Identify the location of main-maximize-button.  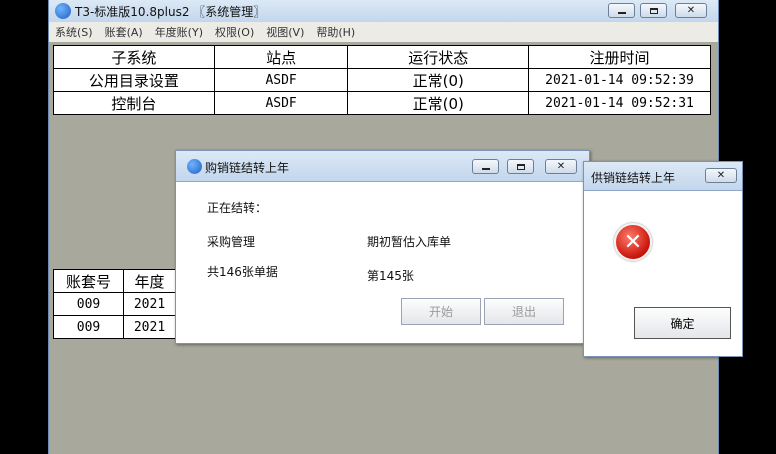
(653, 10).